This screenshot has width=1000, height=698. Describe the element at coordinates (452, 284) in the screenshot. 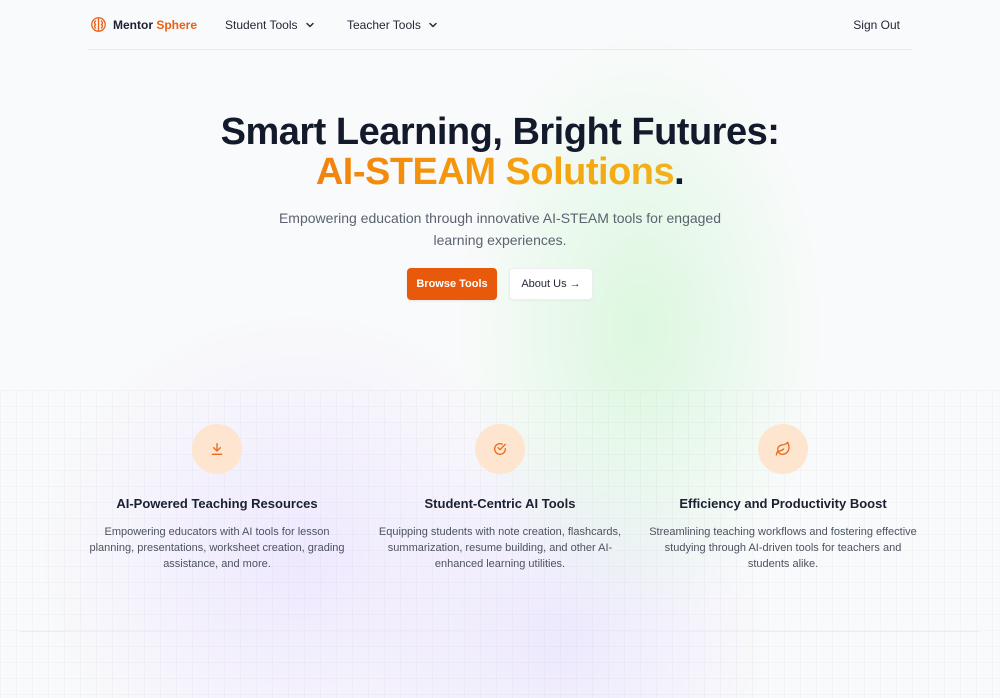

I see `browse-tools-button: Browse Tools` at that location.